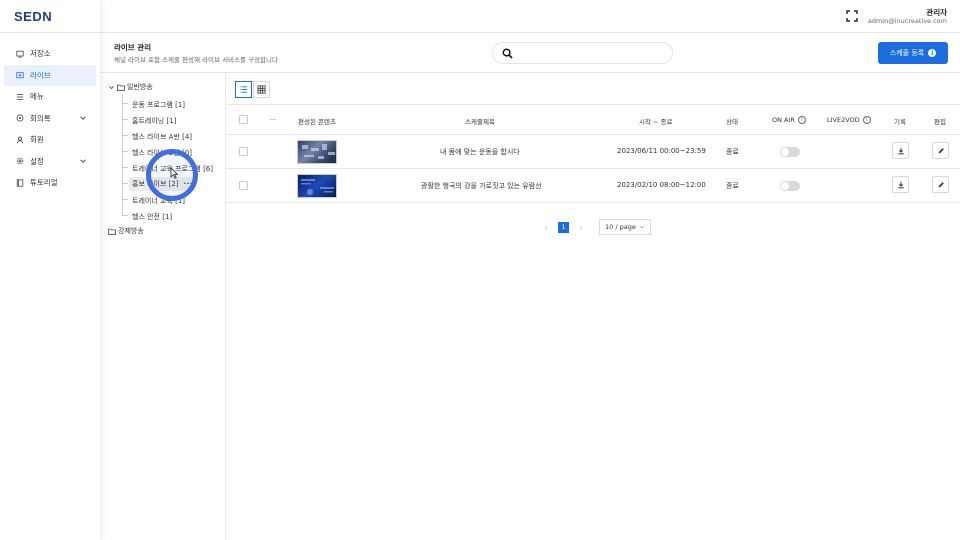 Image resolution: width=960 pixels, height=540 pixels. What do you see at coordinates (154, 121) in the screenshot?
I see `tree-item: 홈트레이닝 [1]` at bounding box center [154, 121].